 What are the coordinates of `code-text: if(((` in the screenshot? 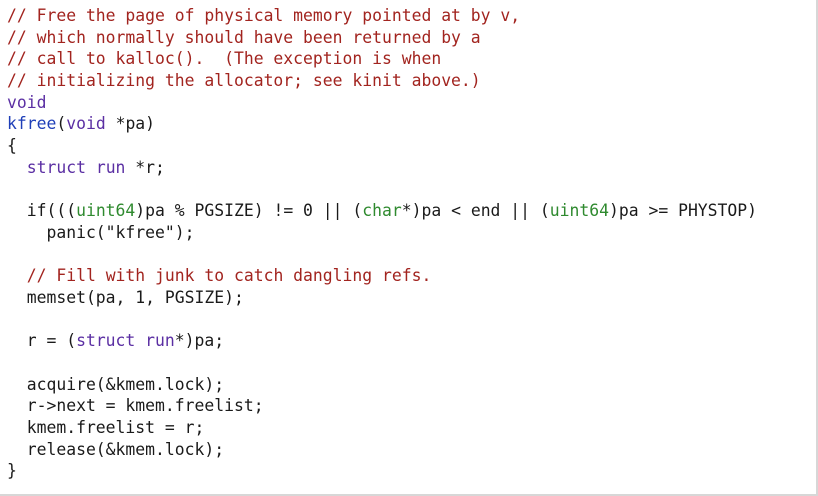 It's located at (42, 211).